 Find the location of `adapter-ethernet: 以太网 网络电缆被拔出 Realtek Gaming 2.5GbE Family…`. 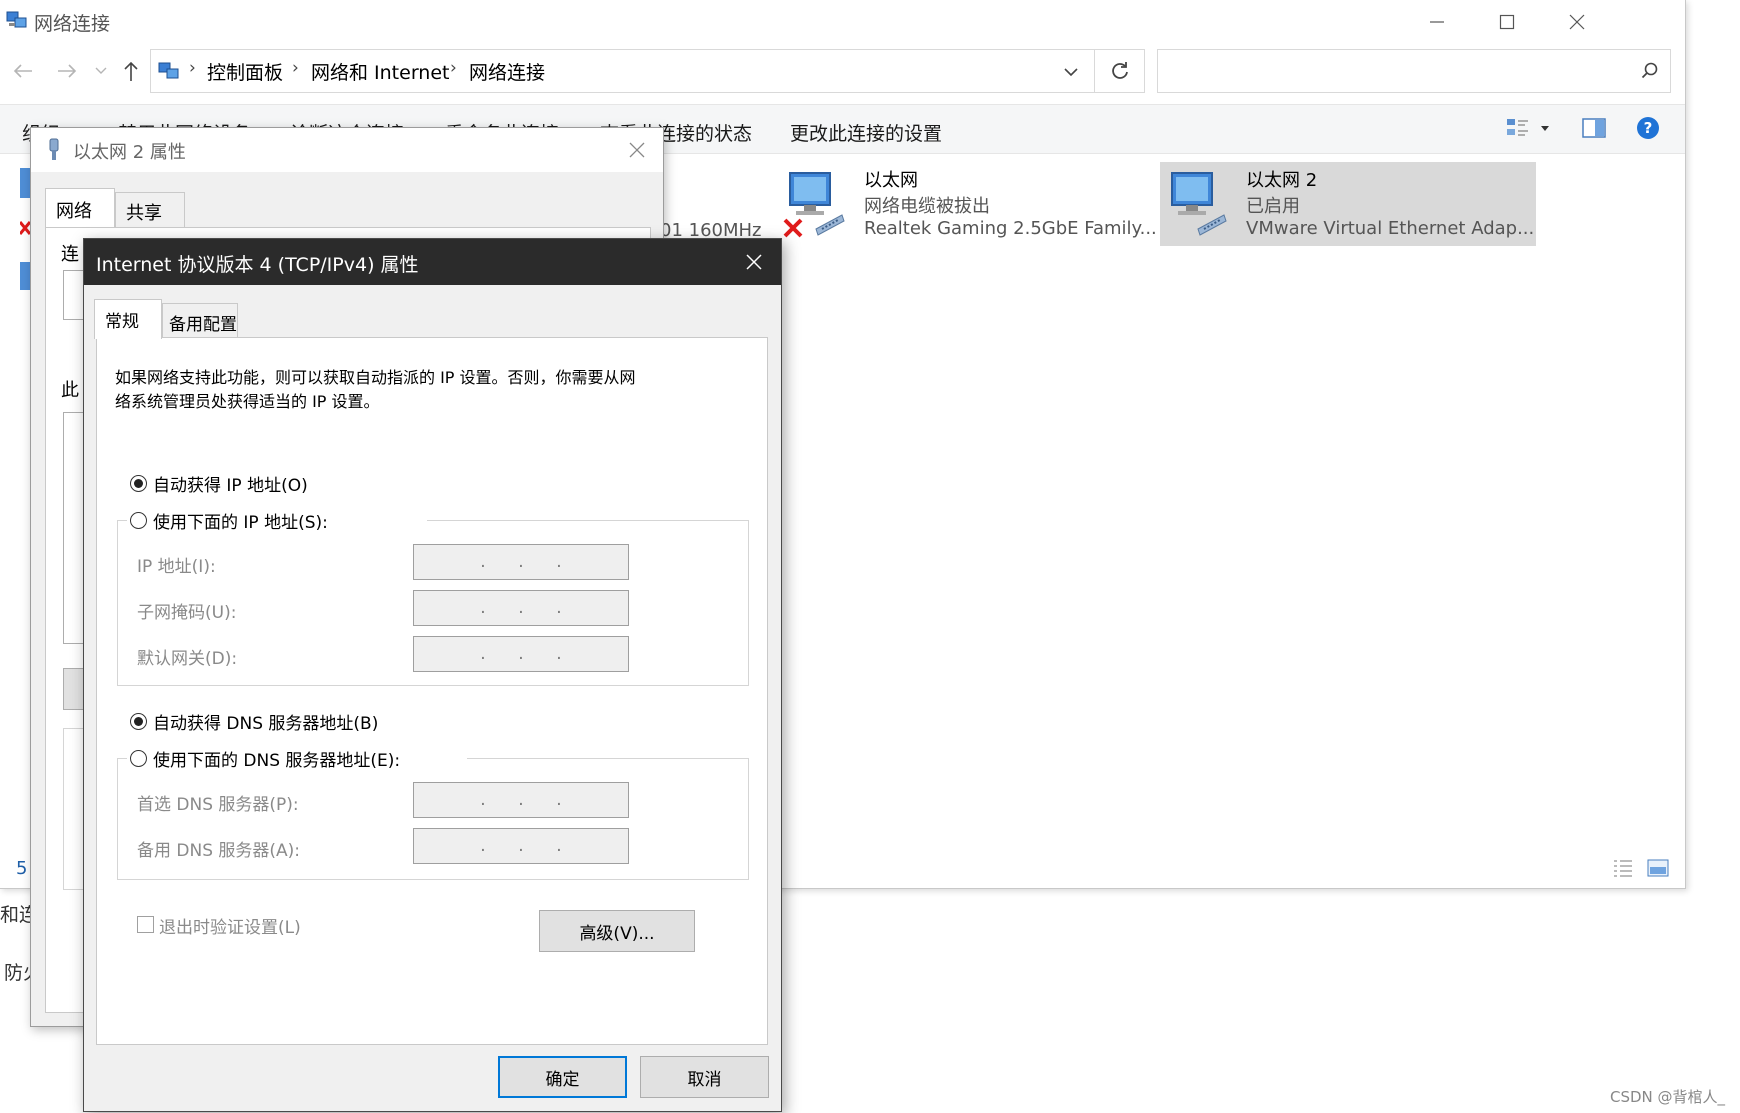

adapter-ethernet: 以太网 网络电缆被拔出 Realtek Gaming 2.5GbE Family… is located at coordinates (969, 204).